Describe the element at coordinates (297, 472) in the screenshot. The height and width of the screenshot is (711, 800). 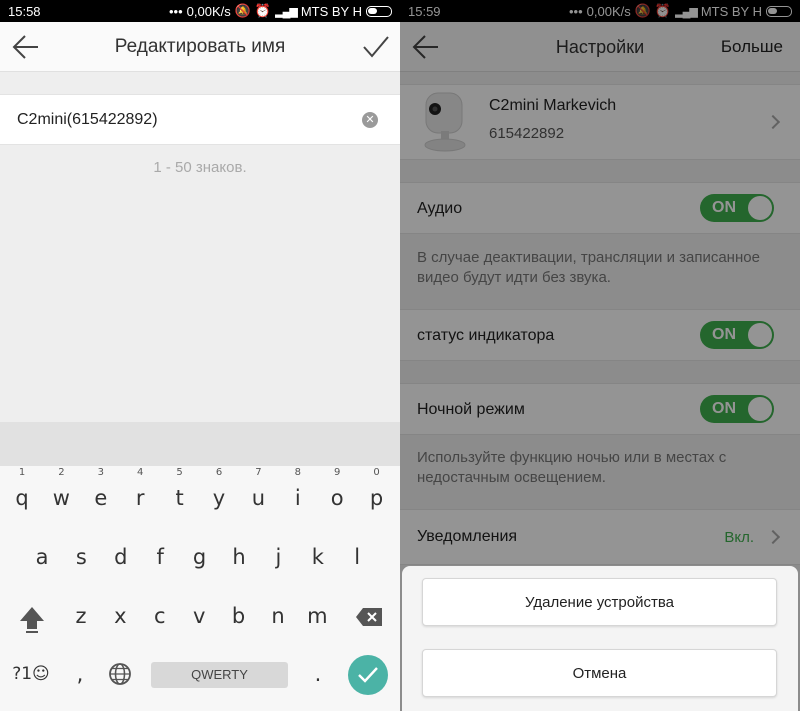
I see `key-number-hint: 8` at that location.